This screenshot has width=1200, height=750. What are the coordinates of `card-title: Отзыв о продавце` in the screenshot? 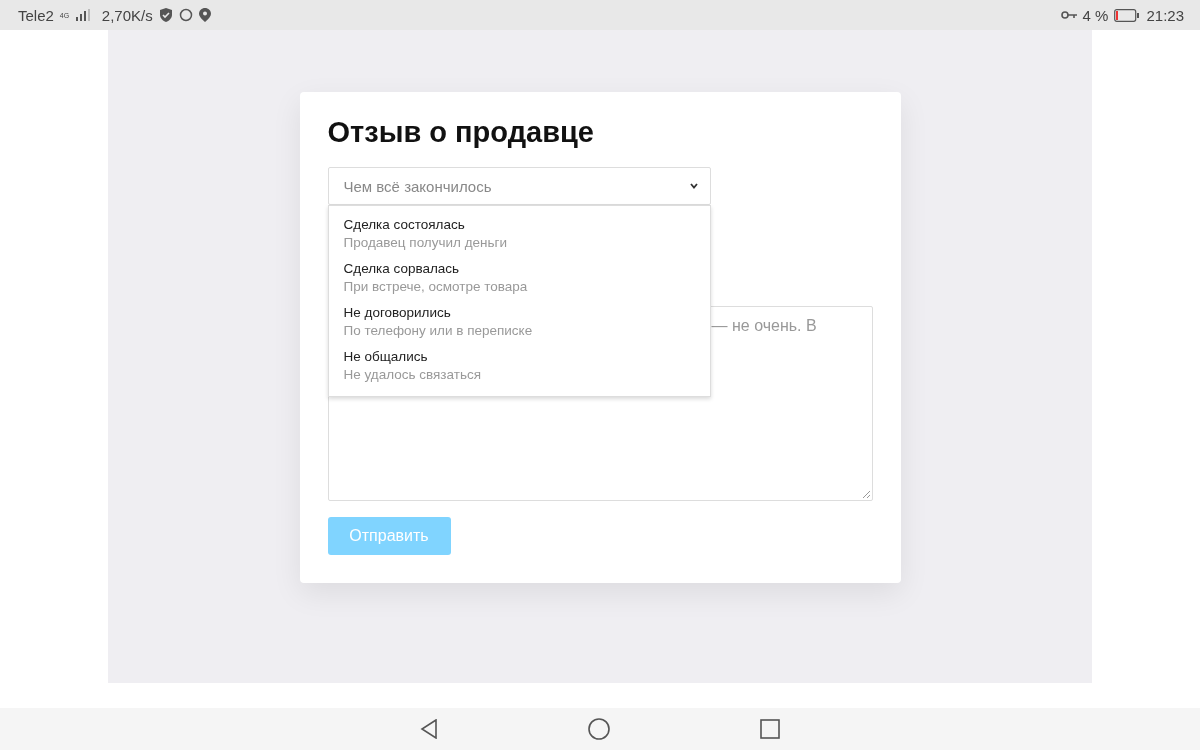 It's located at (461, 132).